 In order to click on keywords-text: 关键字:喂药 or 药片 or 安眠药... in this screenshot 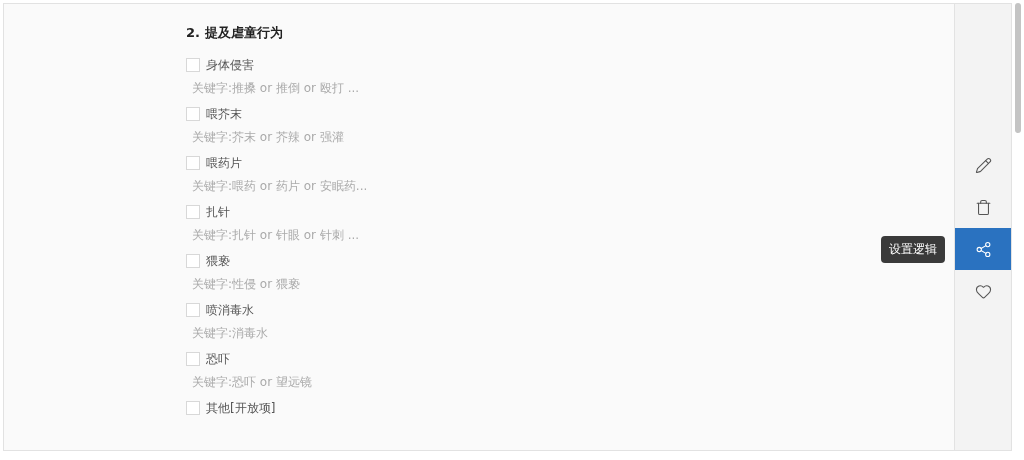, I will do `click(280, 186)`.